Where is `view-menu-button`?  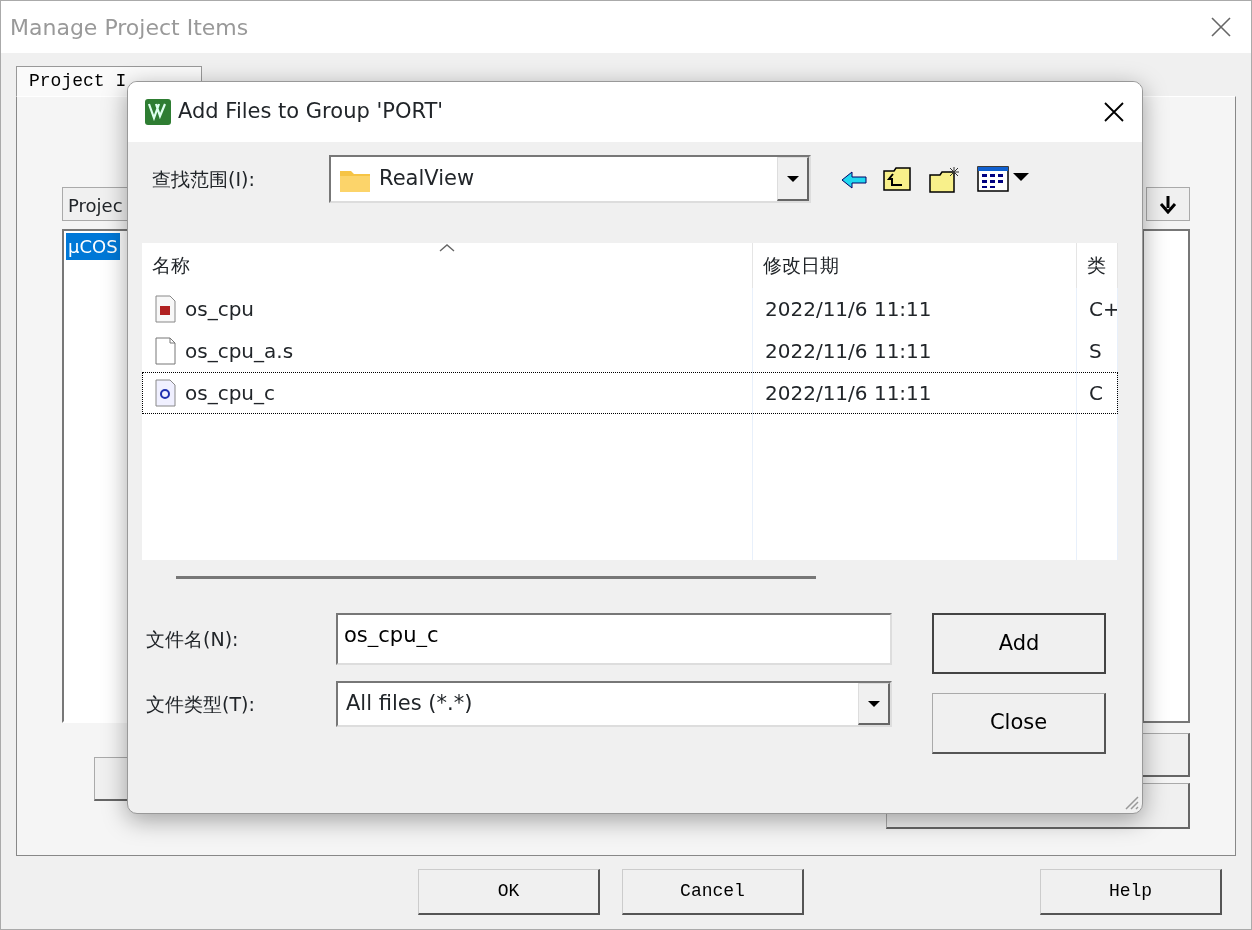
view-menu-button is located at coordinates (1004, 179).